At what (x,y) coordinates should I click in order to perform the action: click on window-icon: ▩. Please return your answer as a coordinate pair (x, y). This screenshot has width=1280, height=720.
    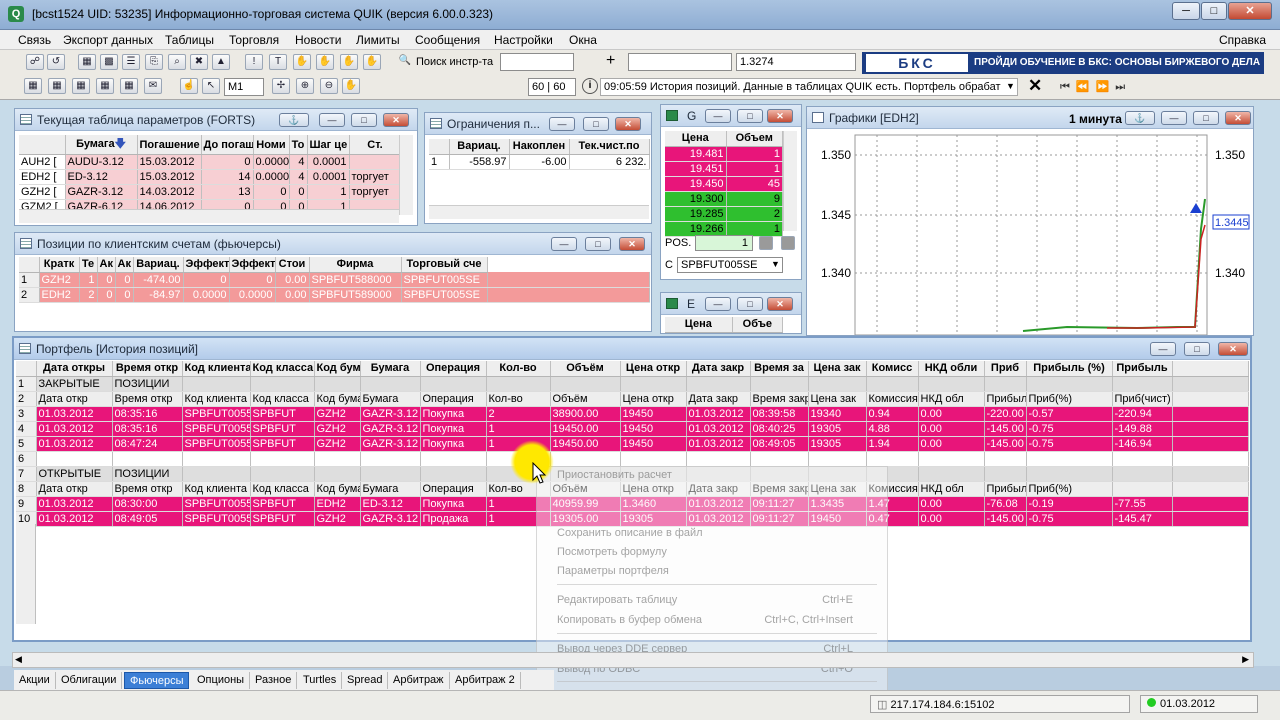
    Looking at the image, I should click on (109, 62).